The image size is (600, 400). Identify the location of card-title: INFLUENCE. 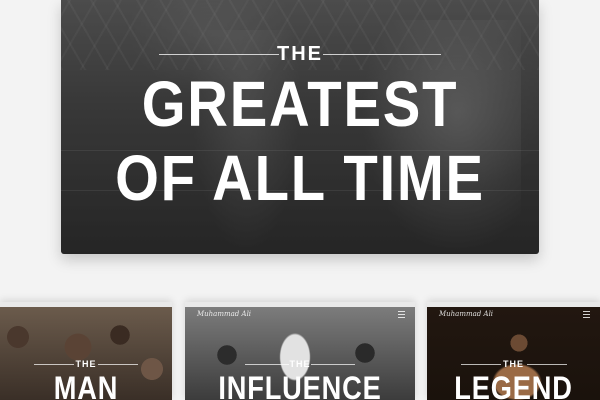
(300, 385).